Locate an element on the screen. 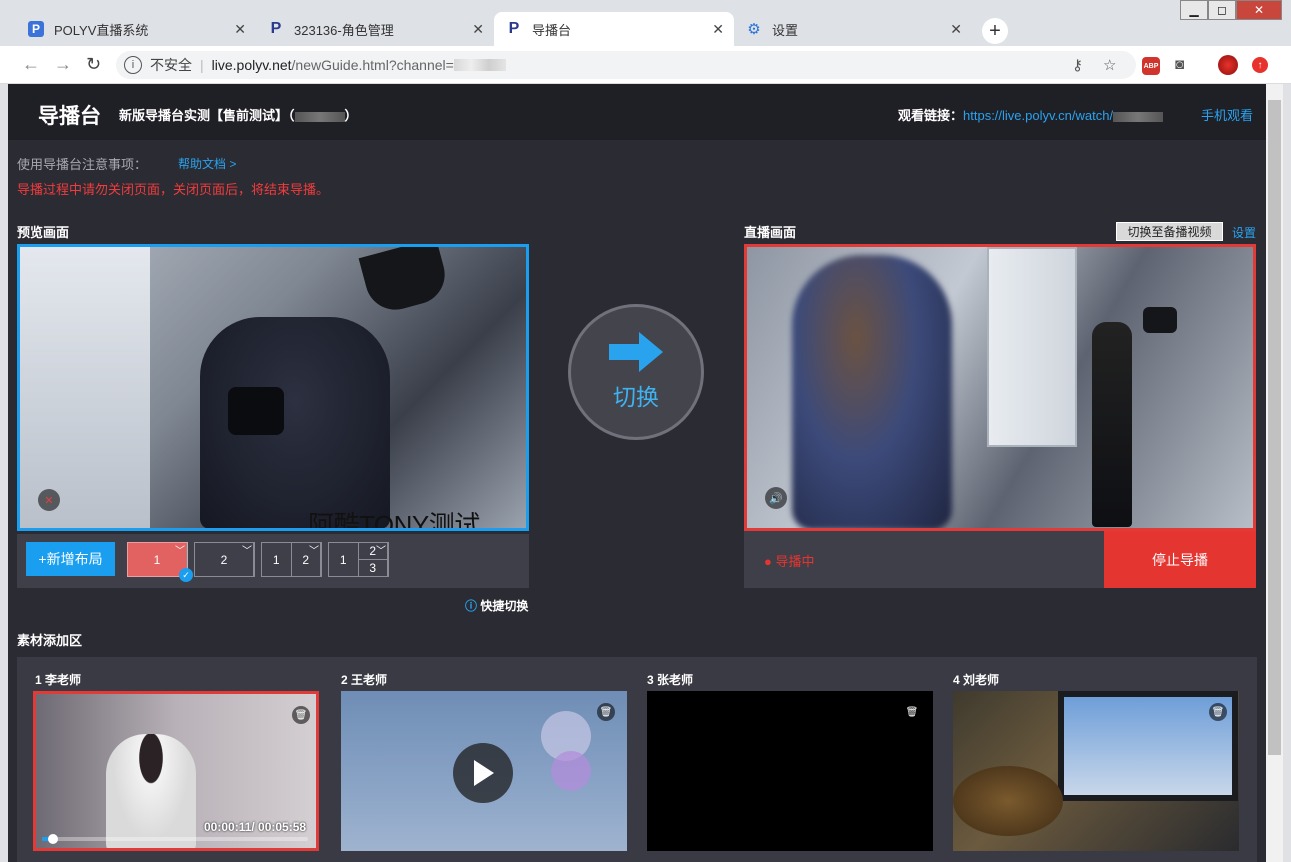  browser-tab: P POLYV直播系统 ✕ is located at coordinates (136, 29).